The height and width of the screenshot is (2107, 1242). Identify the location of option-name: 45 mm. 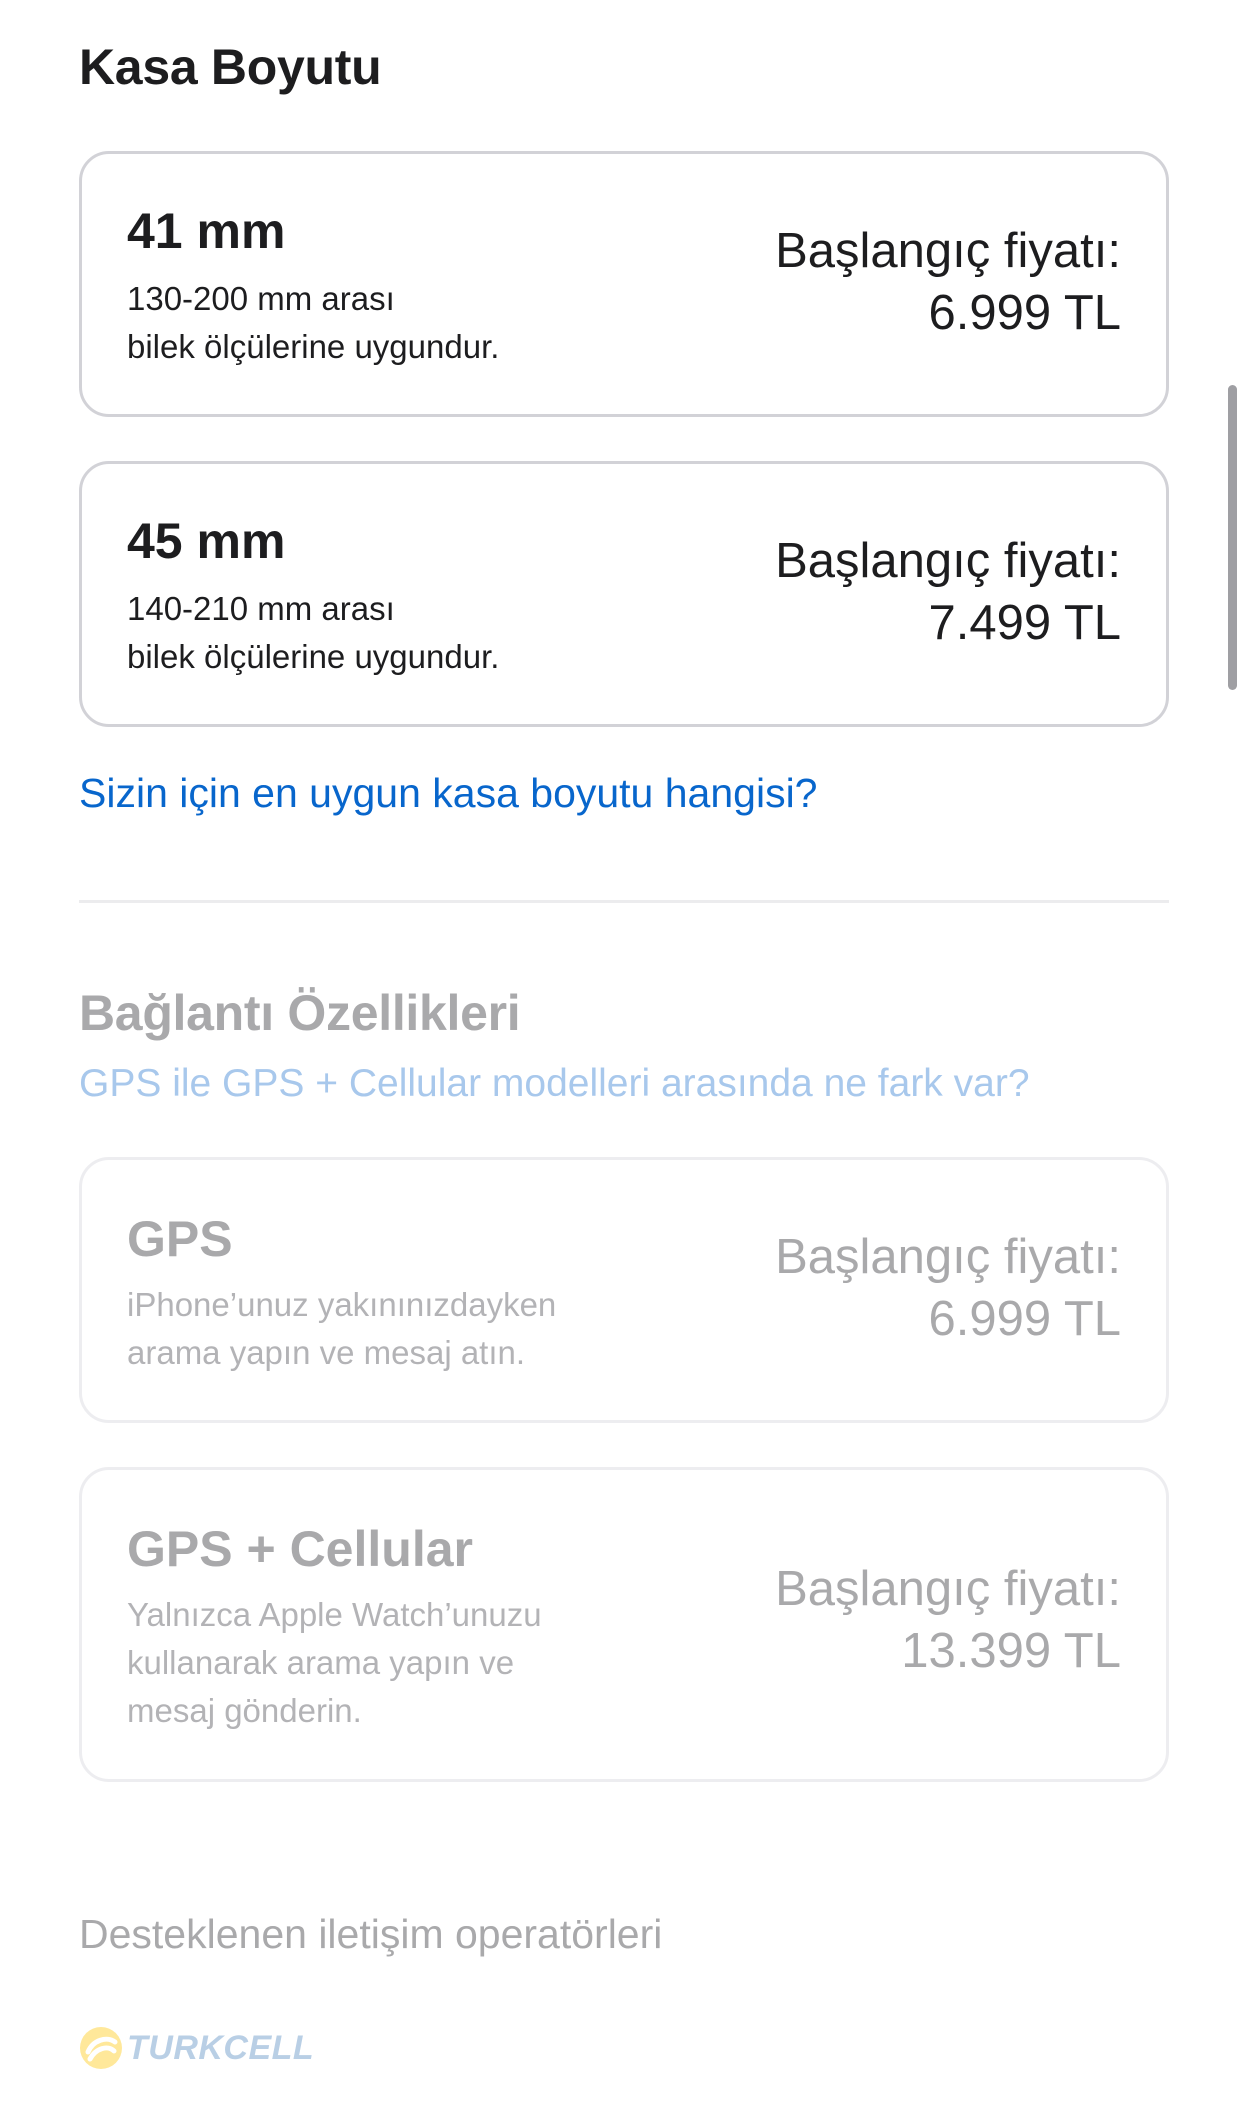
(206, 541).